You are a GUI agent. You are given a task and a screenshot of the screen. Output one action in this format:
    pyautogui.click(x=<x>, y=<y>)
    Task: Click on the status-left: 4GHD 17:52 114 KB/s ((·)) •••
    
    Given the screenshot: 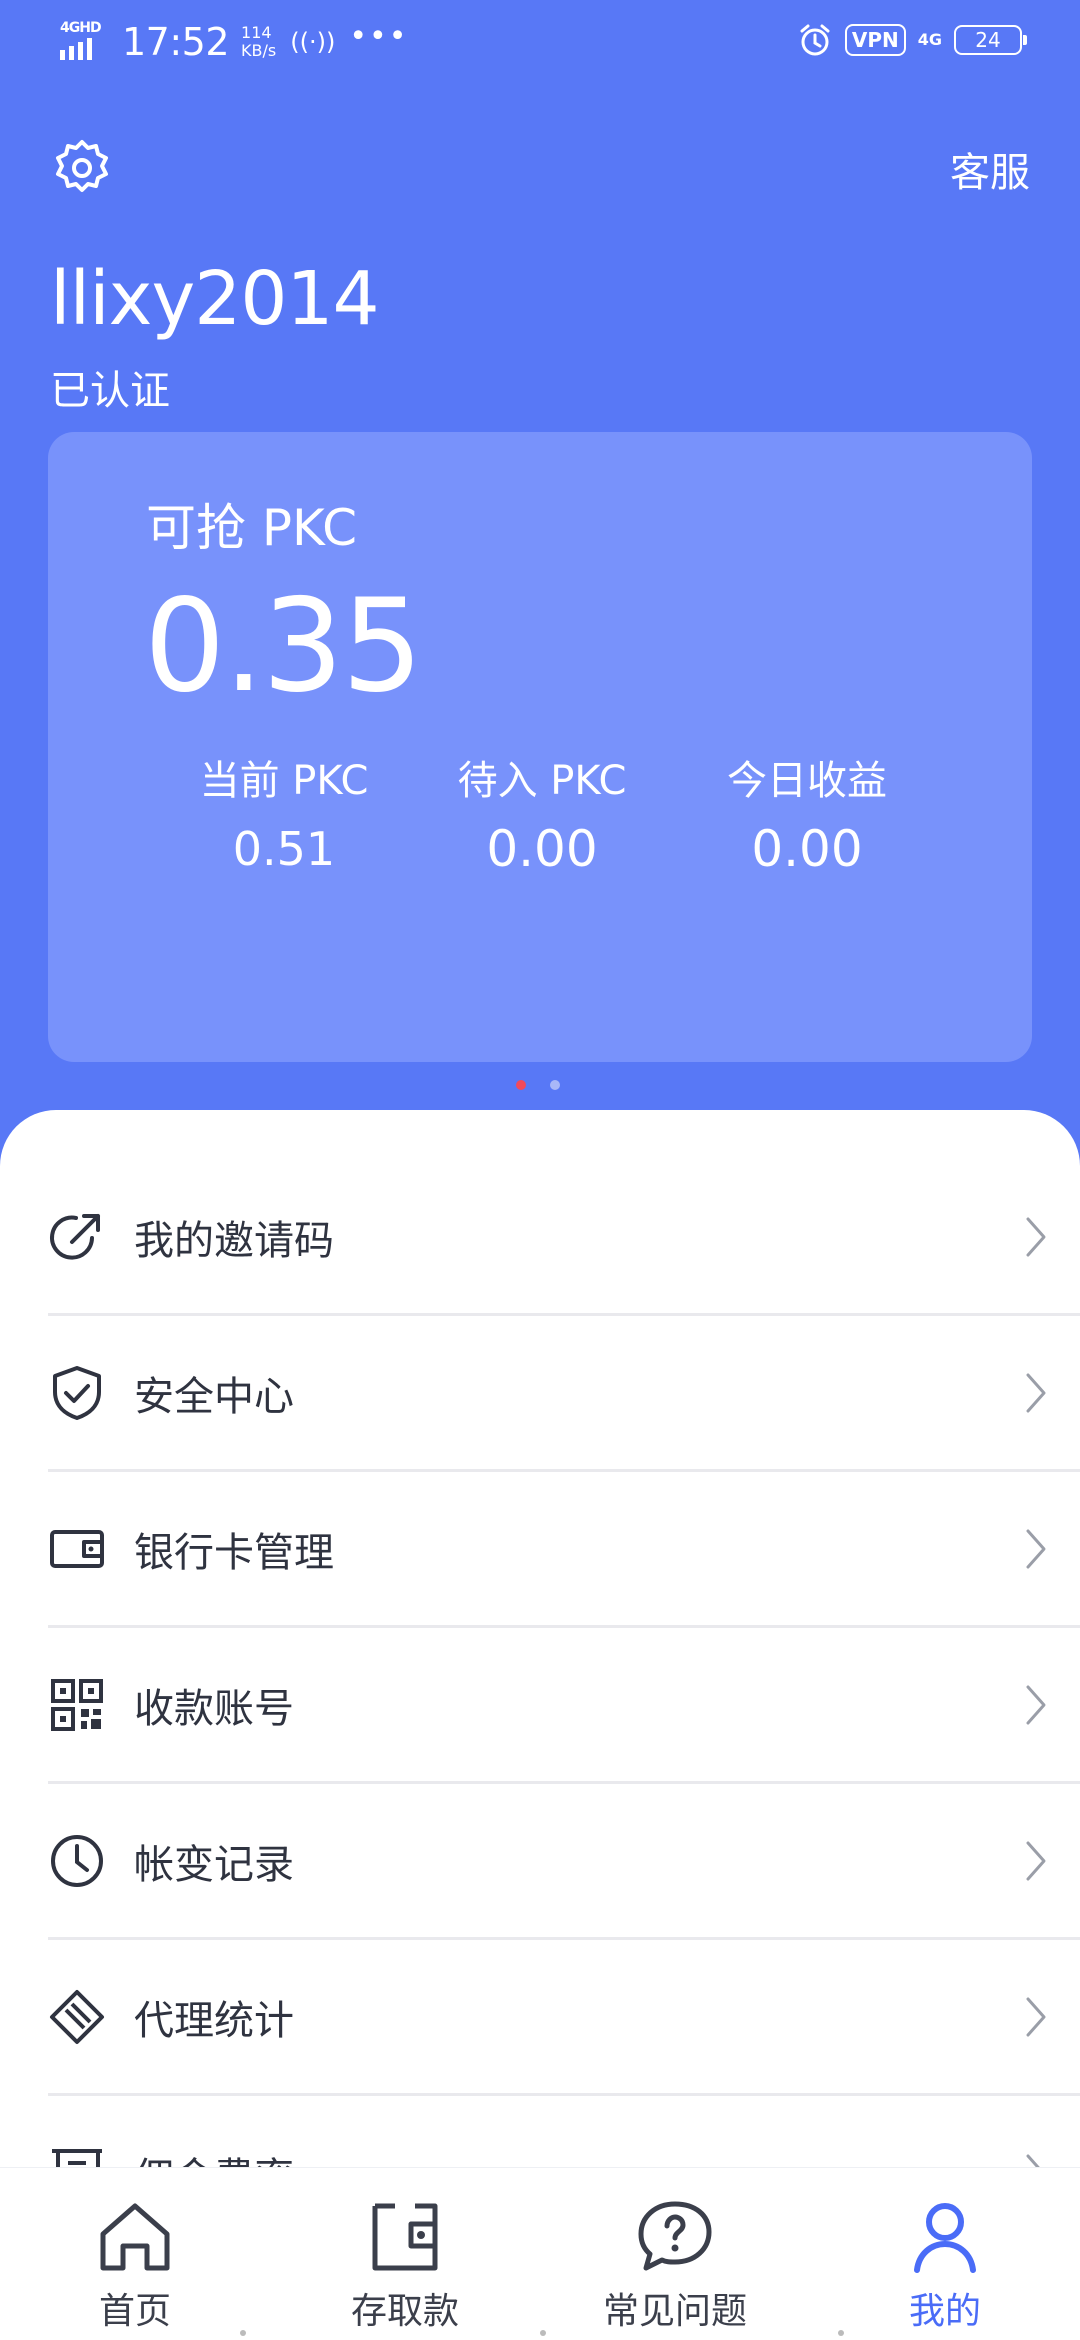 What is the action you would take?
    pyautogui.click(x=233, y=41)
    